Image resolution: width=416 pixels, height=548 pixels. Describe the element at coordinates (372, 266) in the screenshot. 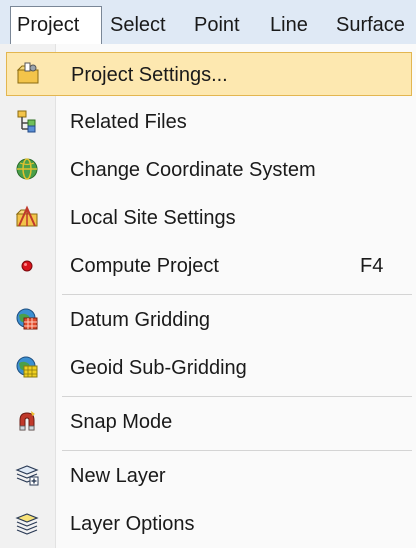

I see `shortcut-label: F4` at that location.